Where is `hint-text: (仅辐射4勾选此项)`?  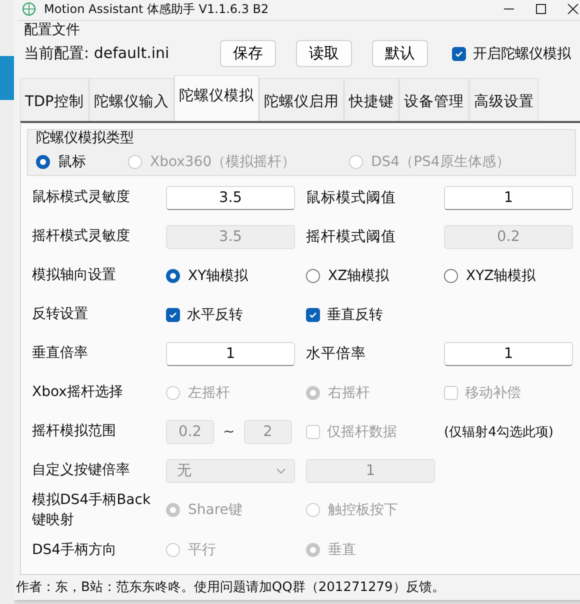
hint-text: (仅辐射4勾选此项) is located at coordinates (499, 432).